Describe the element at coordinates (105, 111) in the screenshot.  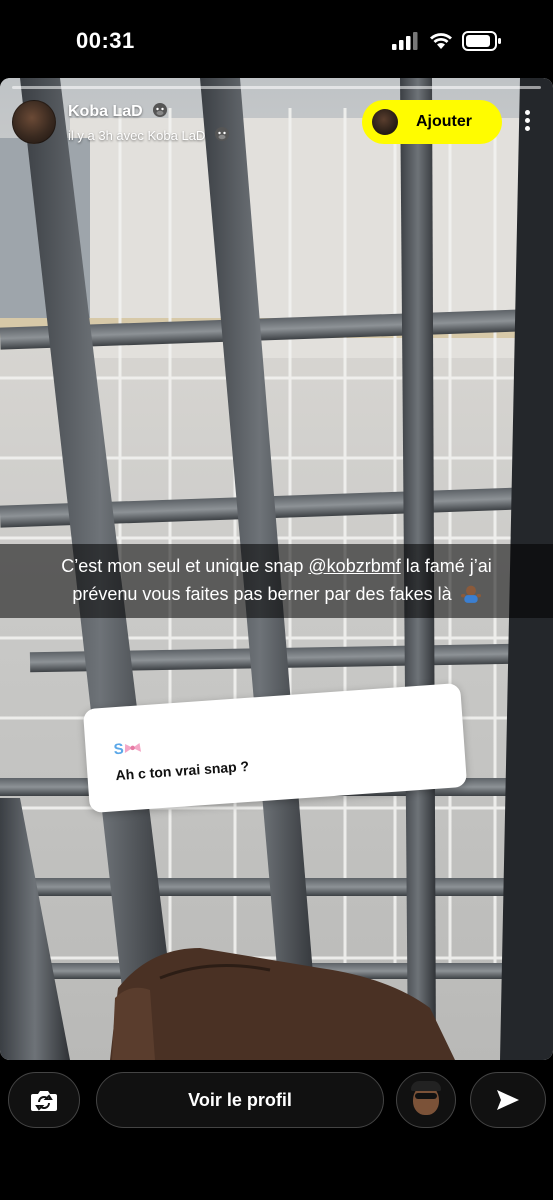
I see `story-username-text: Koba LaD` at that location.